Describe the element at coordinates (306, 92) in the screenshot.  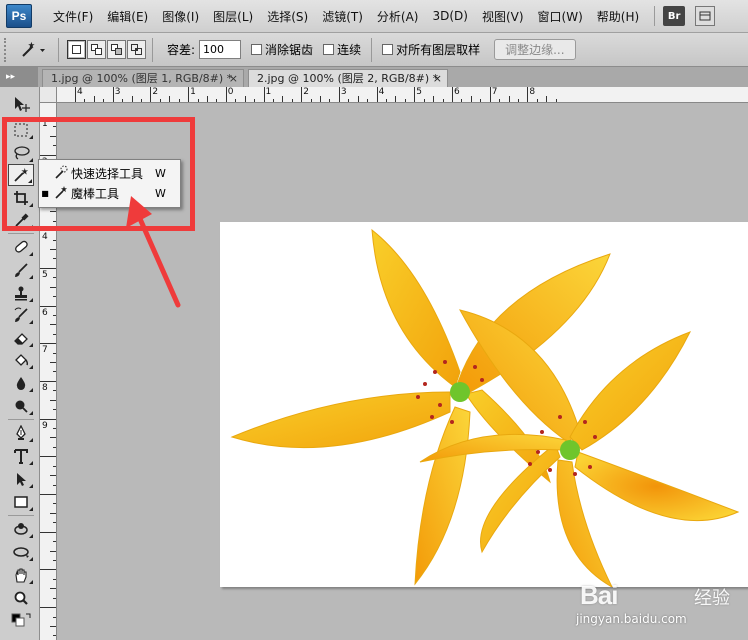
I see `ruler-label: 2` at that location.